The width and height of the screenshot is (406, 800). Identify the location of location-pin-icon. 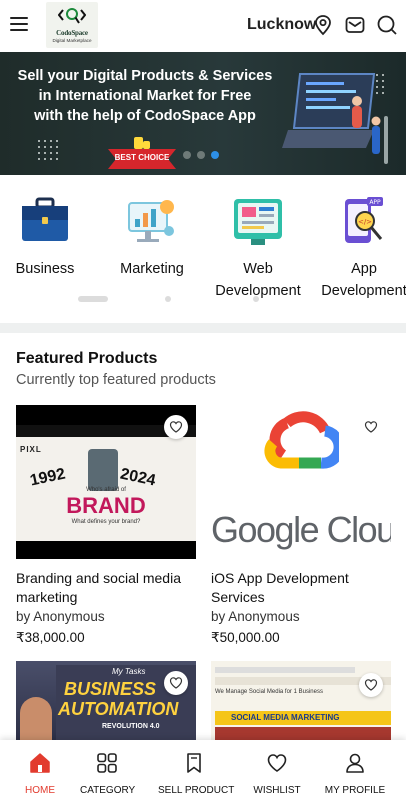
(323, 25).